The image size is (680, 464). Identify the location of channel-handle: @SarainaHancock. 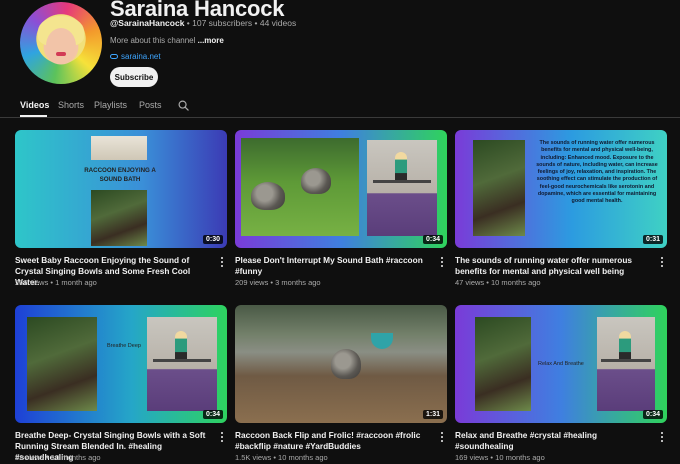
(147, 23).